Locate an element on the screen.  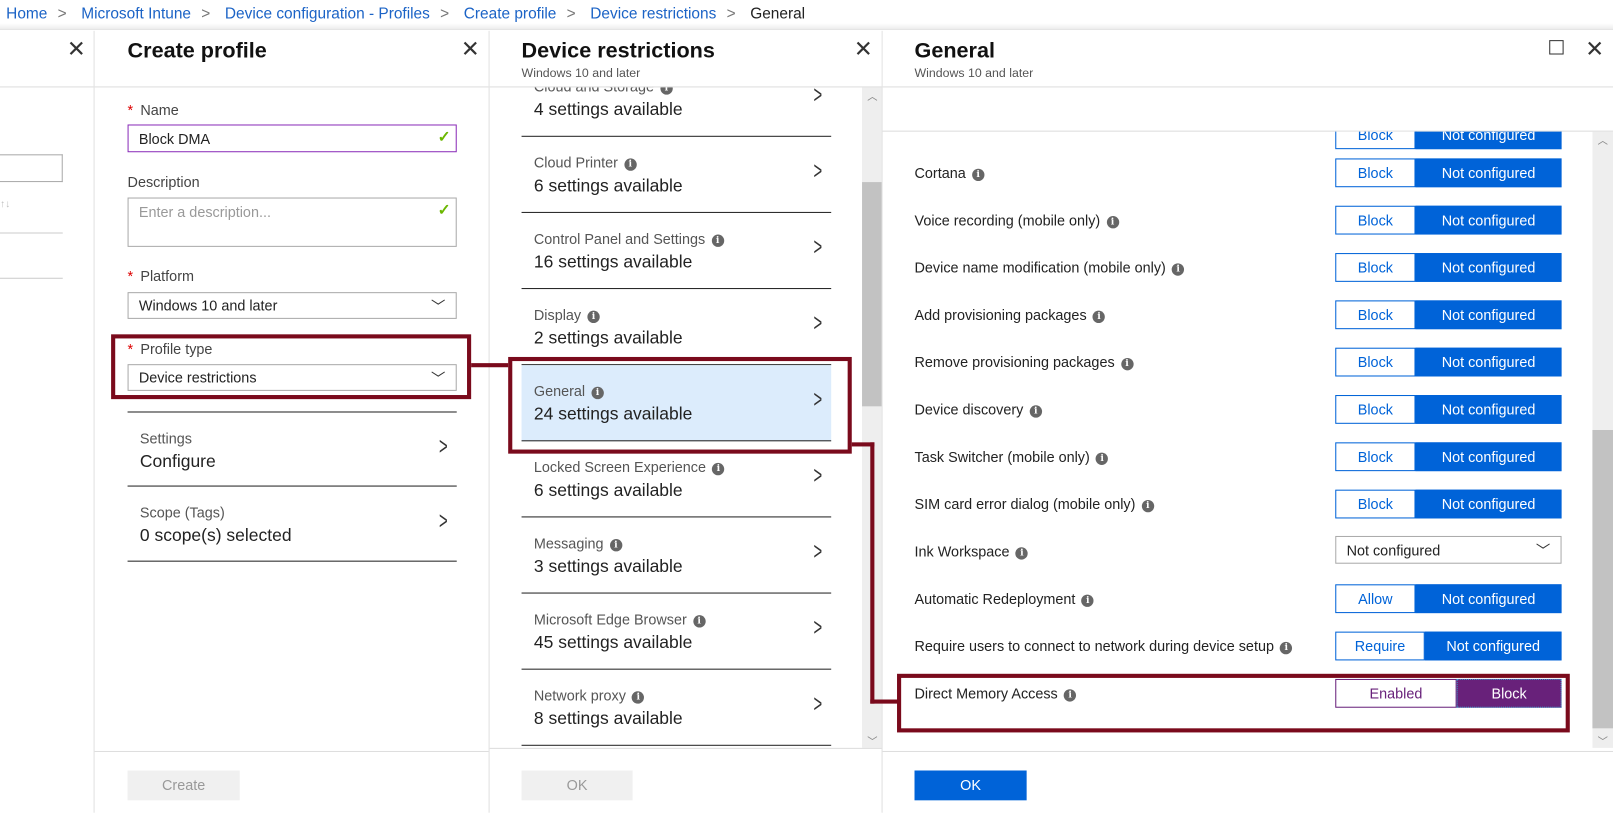
description-input: Enter a description... ✓ is located at coordinates (292, 222).